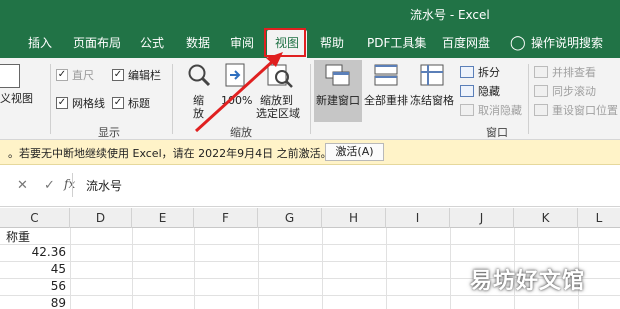 The width and height of the screenshot is (620, 309). What do you see at coordinates (234, 96) in the screenshot?
I see `red-arrow-shaft` at bounding box center [234, 96].